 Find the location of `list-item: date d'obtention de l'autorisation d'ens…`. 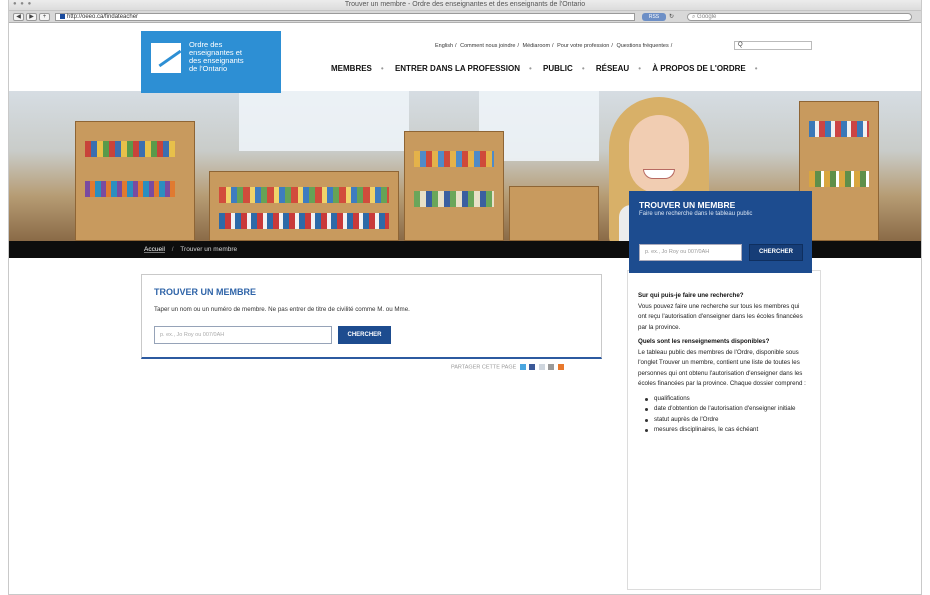

list-item: date d'obtention de l'autorisation d'ens… is located at coordinates (722, 409).